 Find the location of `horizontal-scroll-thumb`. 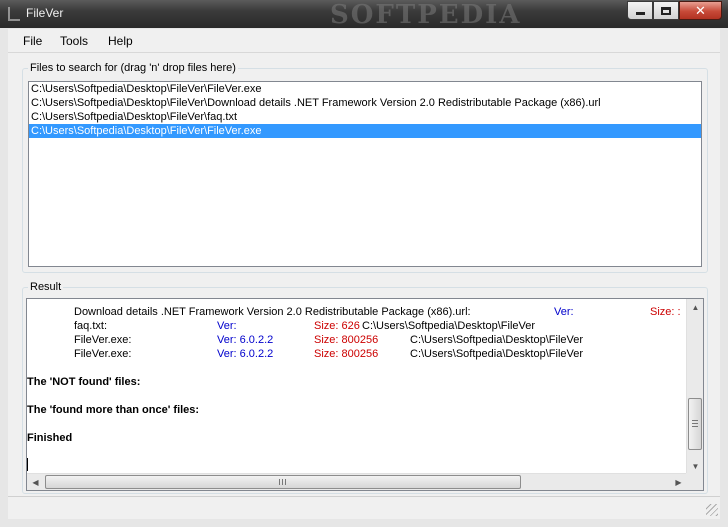

horizontal-scroll-thumb is located at coordinates (283, 482).